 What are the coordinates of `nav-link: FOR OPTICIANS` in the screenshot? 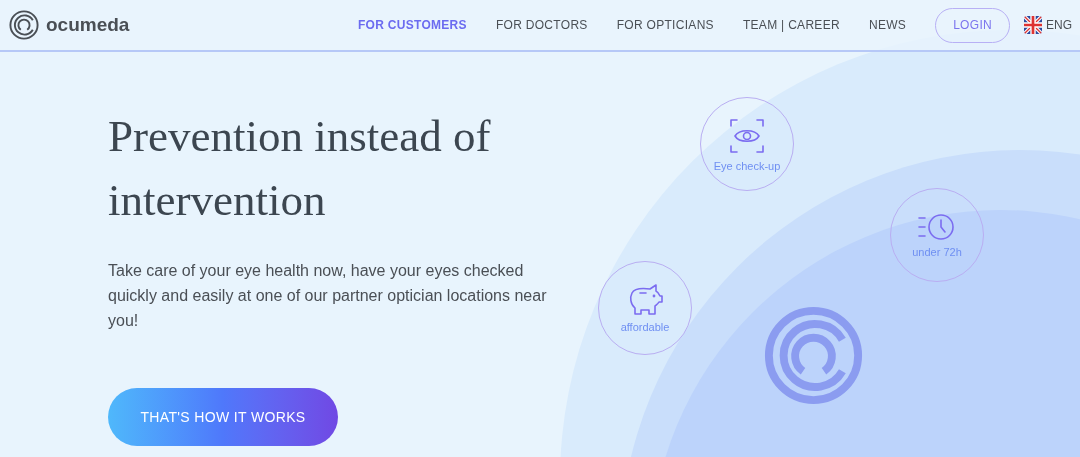 It's located at (665, 25).